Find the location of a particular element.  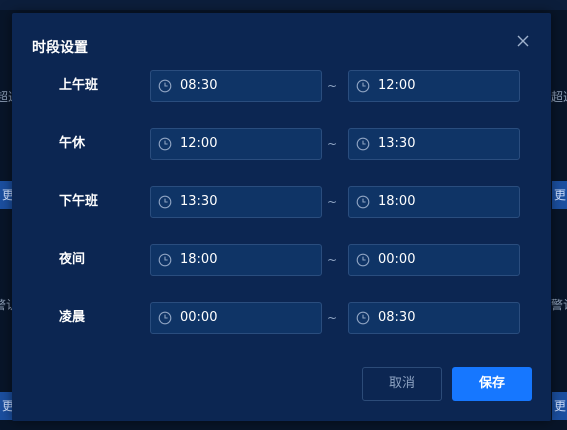

end-time-picker: 00:00 is located at coordinates (434, 260).